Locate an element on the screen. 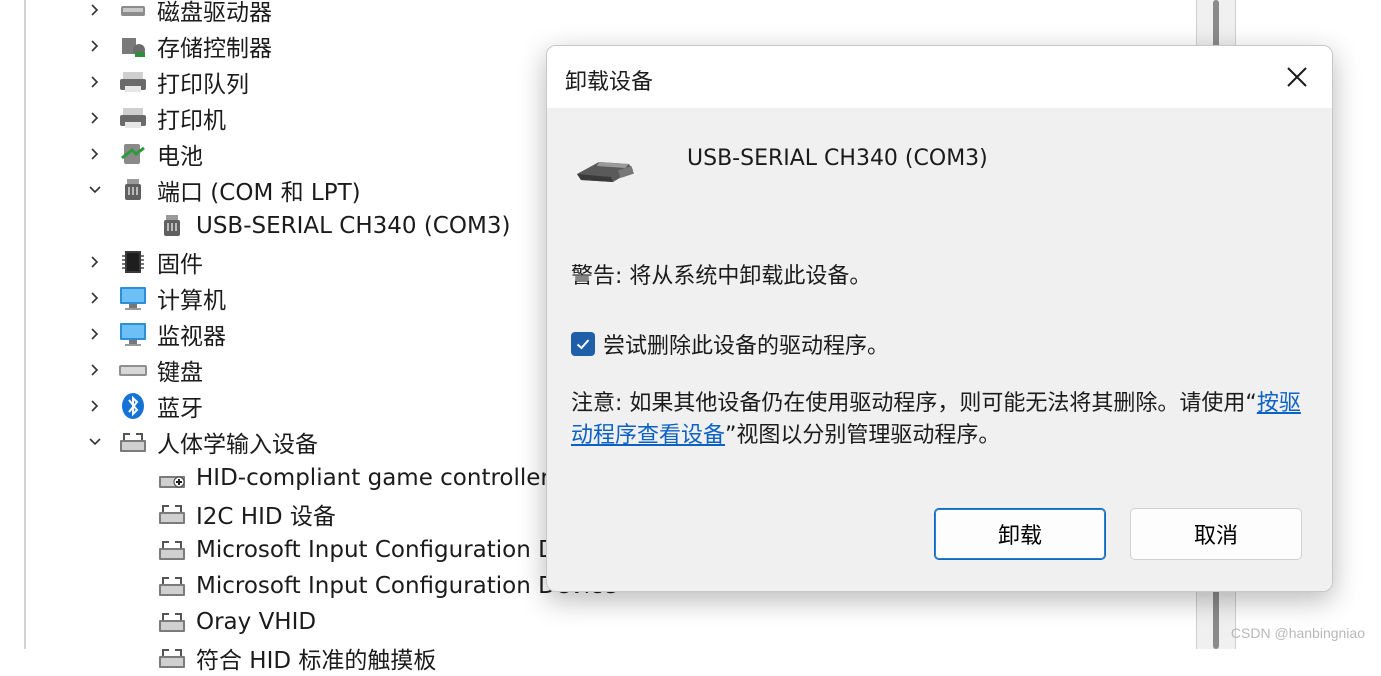  tree-item: 键盘 is located at coordinates (160, 370).